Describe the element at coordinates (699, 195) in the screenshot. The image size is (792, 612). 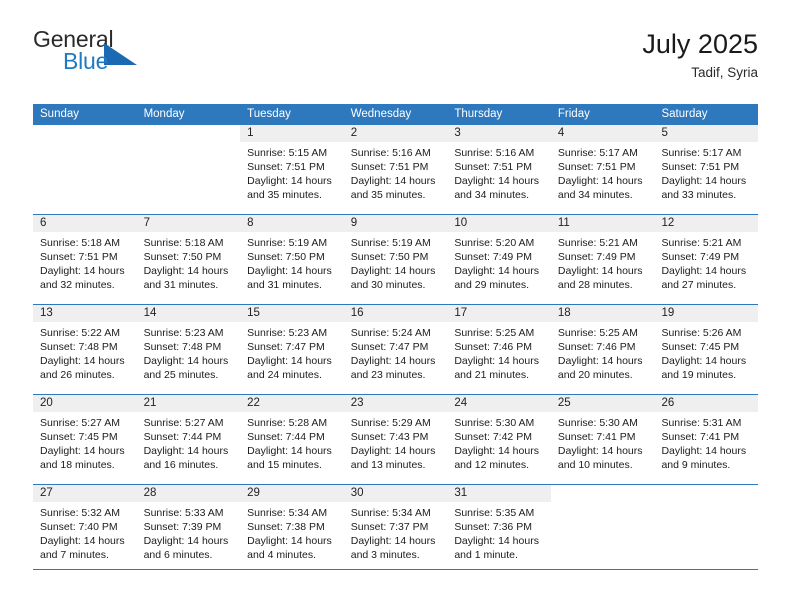
I see `daylight-text: and 33 minutes.` at that location.